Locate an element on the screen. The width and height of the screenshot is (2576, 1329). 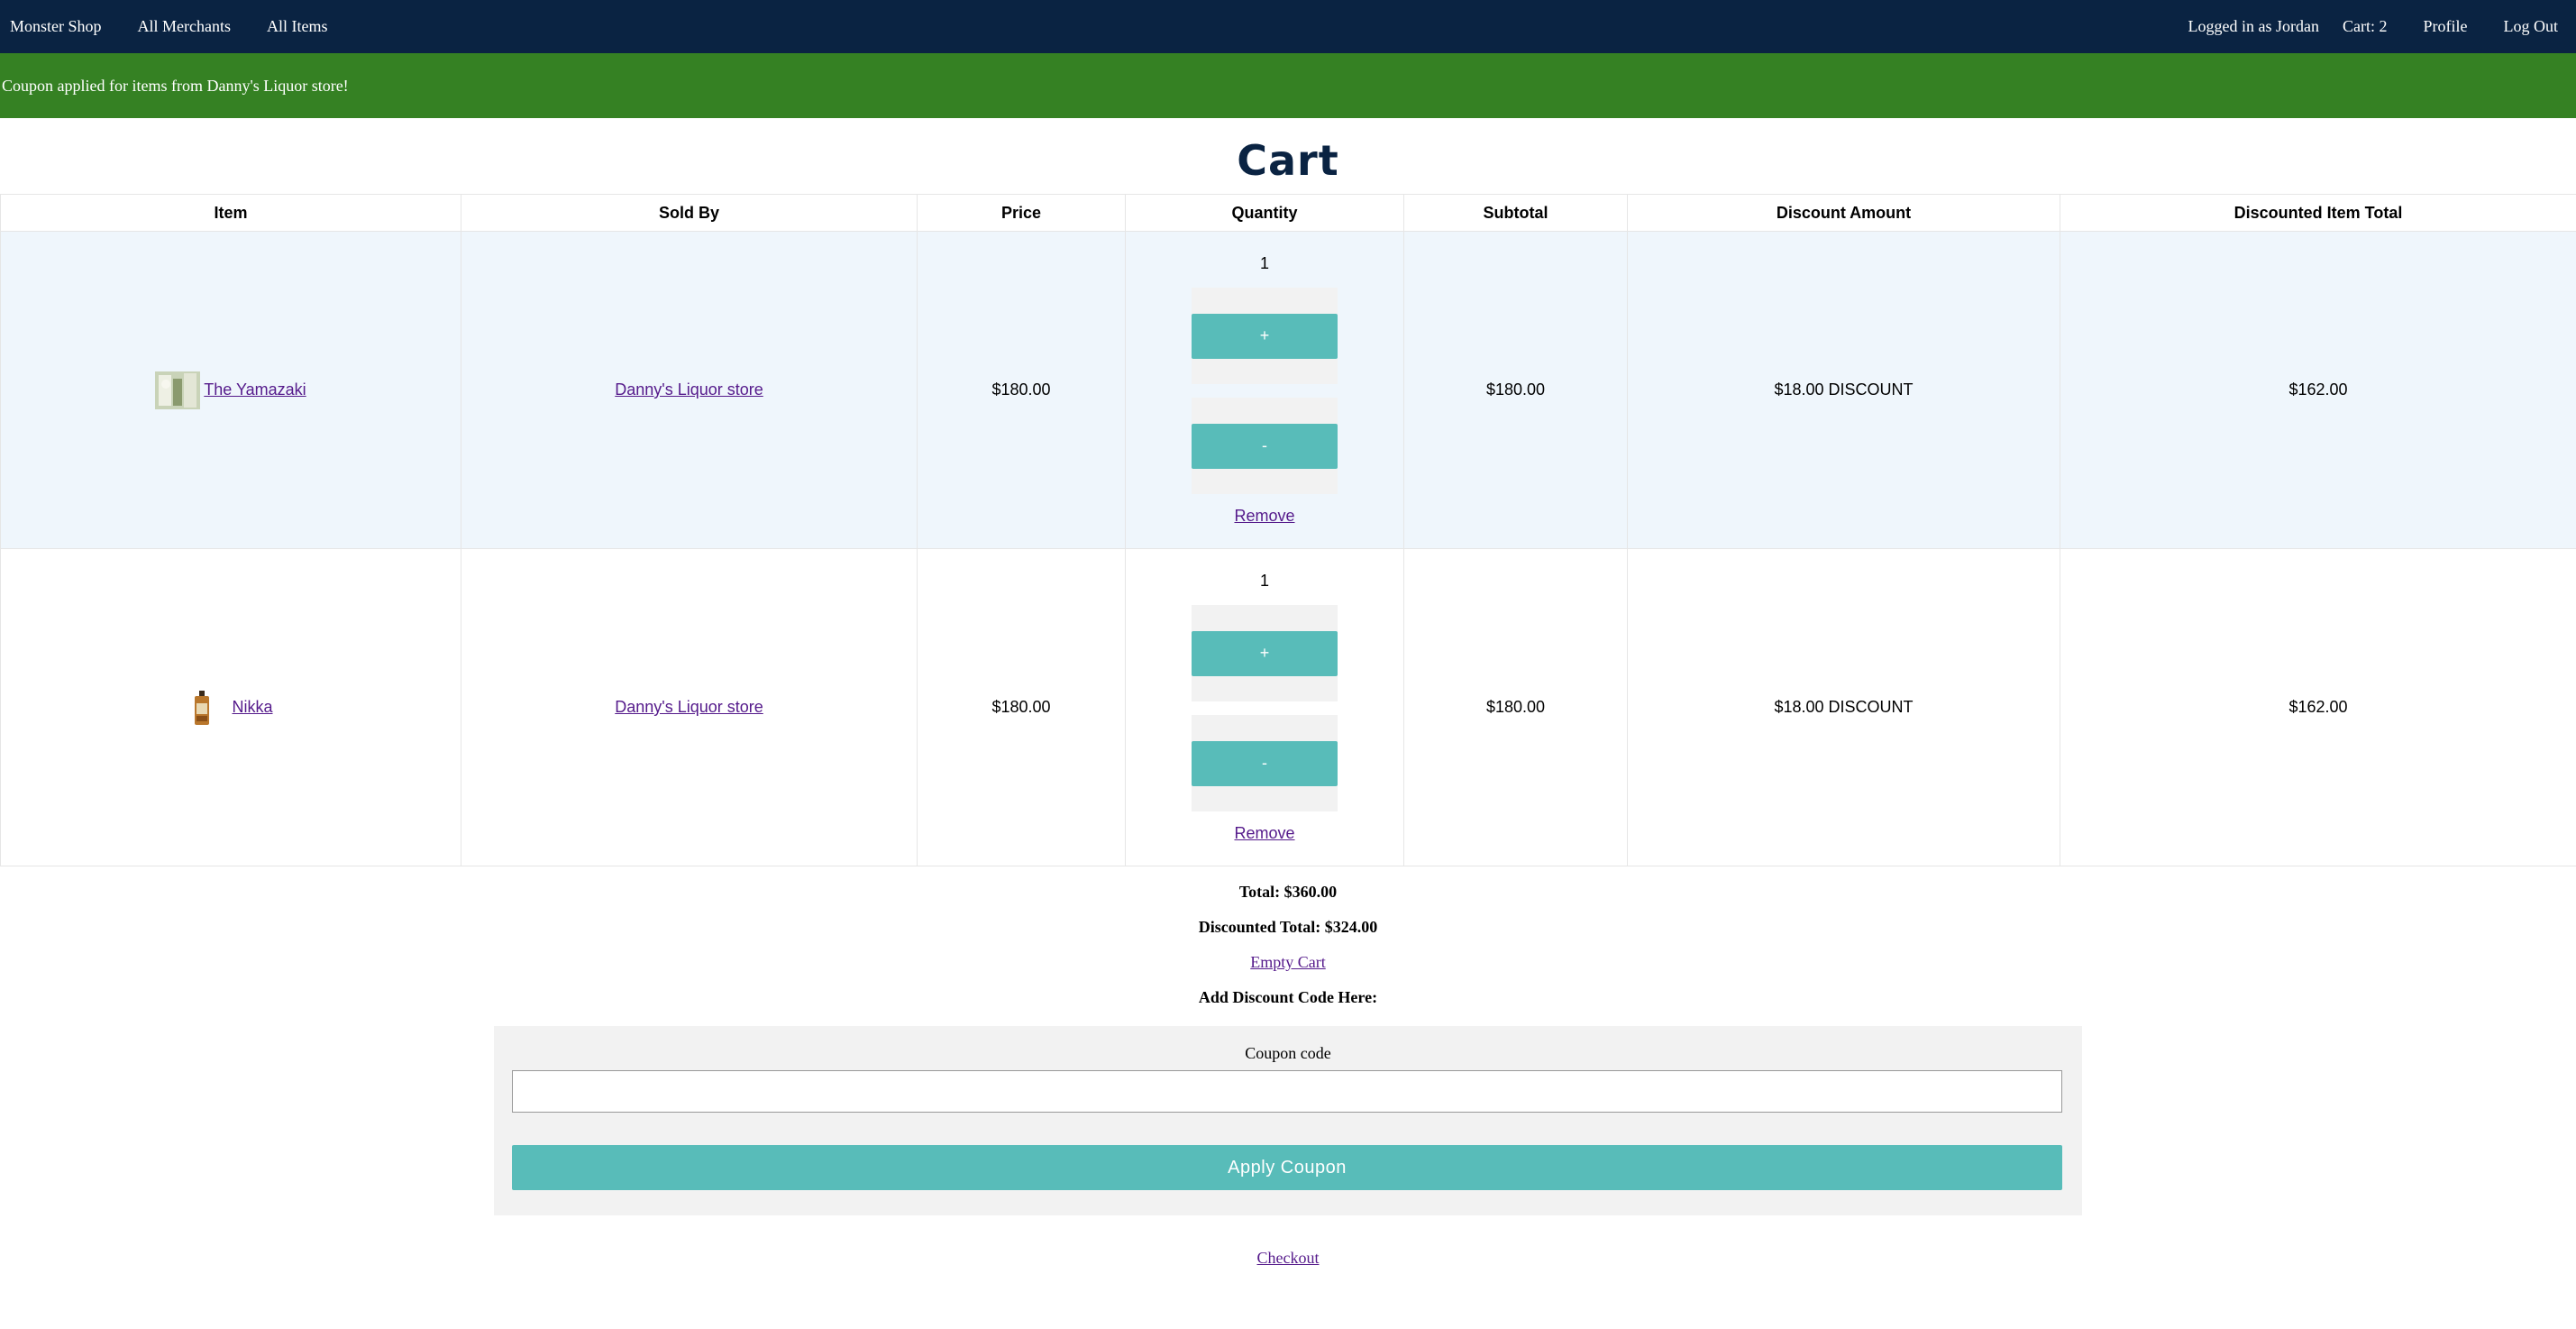
nav-left: Monster Shop All Merchants All Items is located at coordinates (177, 26).